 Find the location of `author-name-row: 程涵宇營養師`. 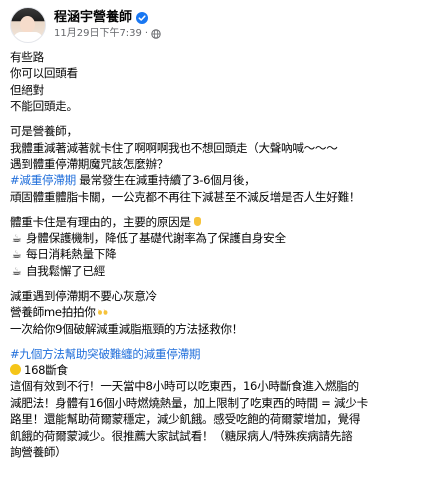

author-name-row: 程涵宇營養師 is located at coordinates (107, 18).